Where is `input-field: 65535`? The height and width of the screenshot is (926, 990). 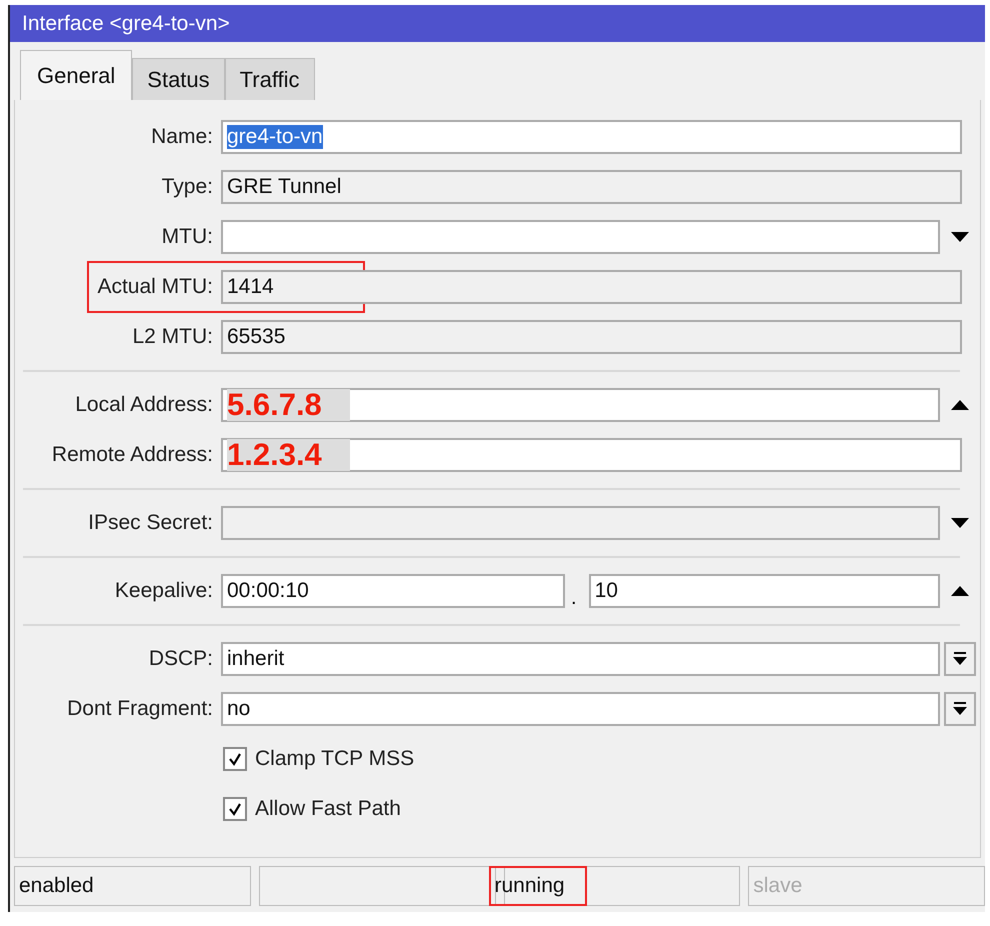 input-field: 65535 is located at coordinates (591, 337).